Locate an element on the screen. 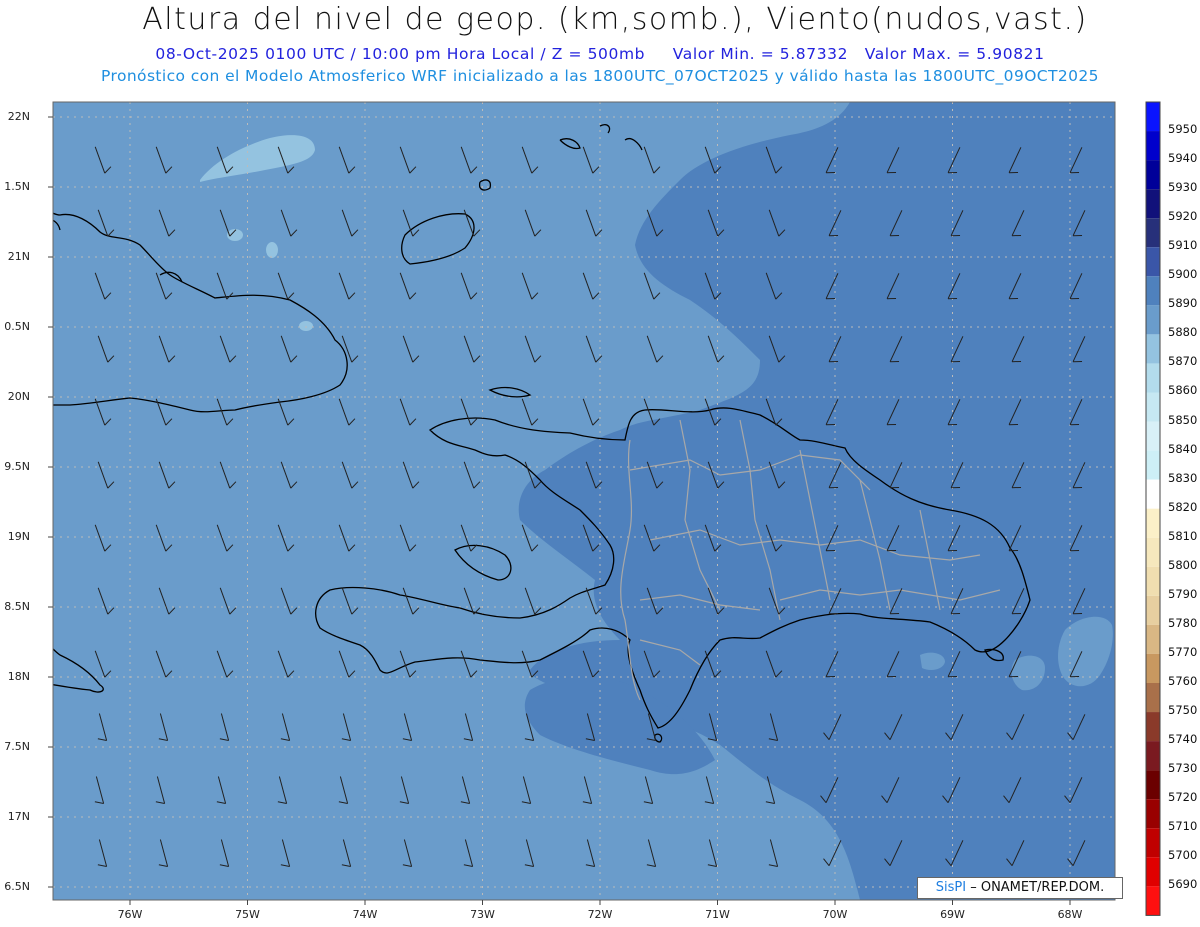 The width and height of the screenshot is (1200, 927). colorbar-label: 5790 is located at coordinates (1183, 593).